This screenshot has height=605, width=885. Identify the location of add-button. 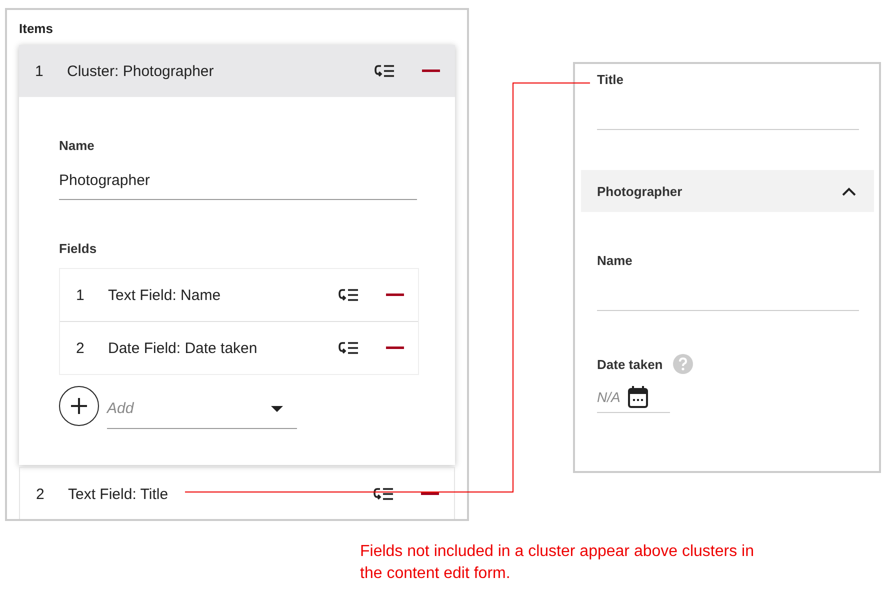
(79, 406).